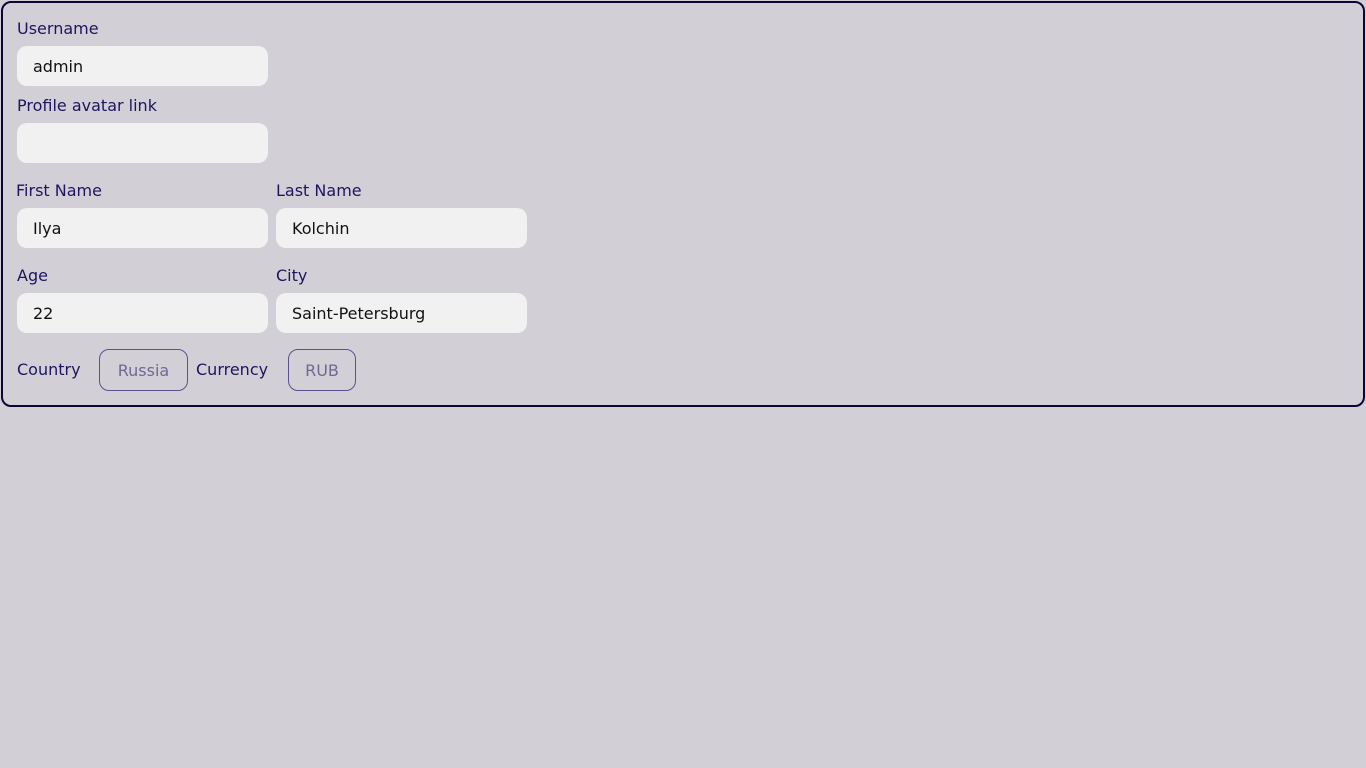 This screenshot has width=1366, height=768. Describe the element at coordinates (292, 275) in the screenshot. I see `city-label: City` at that location.